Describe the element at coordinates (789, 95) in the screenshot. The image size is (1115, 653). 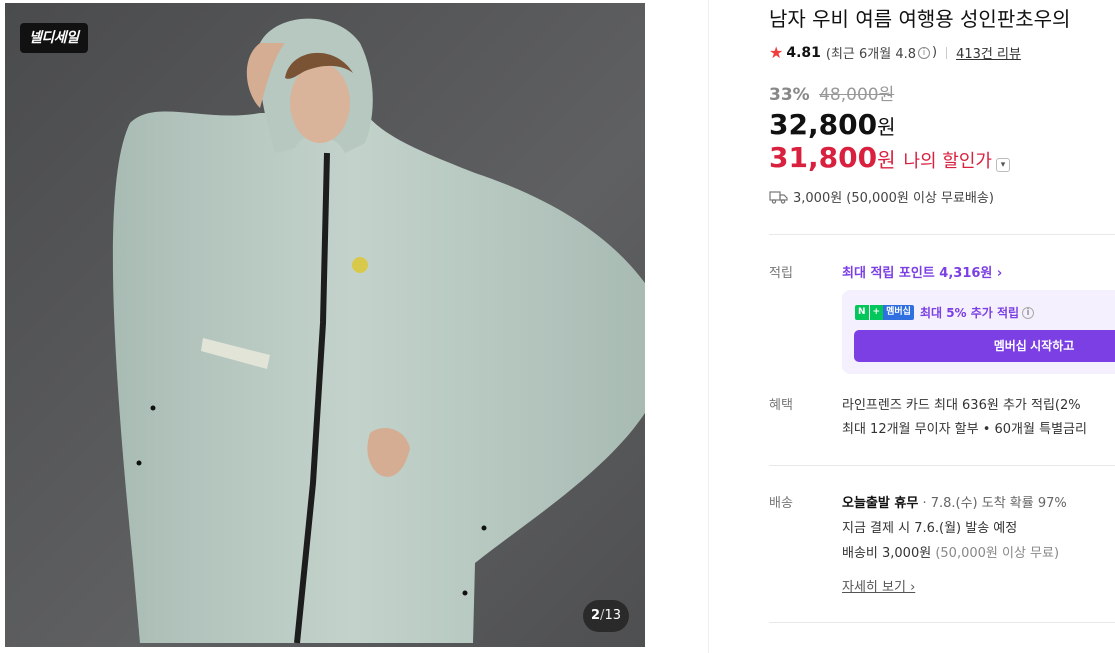
I see `discount-percent: 33%` at that location.